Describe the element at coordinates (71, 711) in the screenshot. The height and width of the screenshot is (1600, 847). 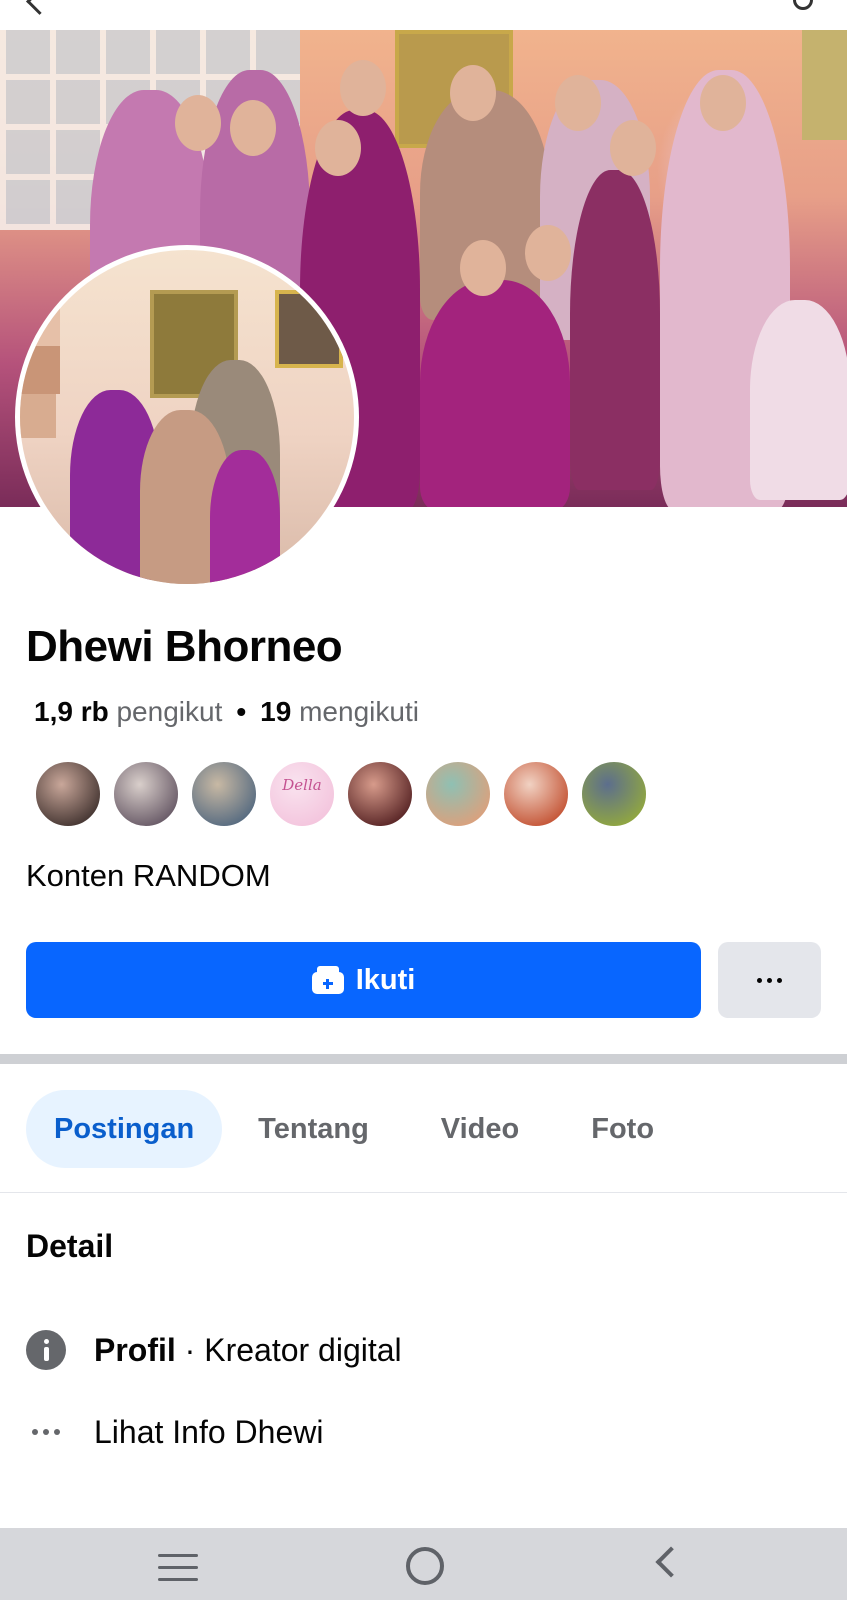
I see `followers-count: 1,9 rb` at that location.